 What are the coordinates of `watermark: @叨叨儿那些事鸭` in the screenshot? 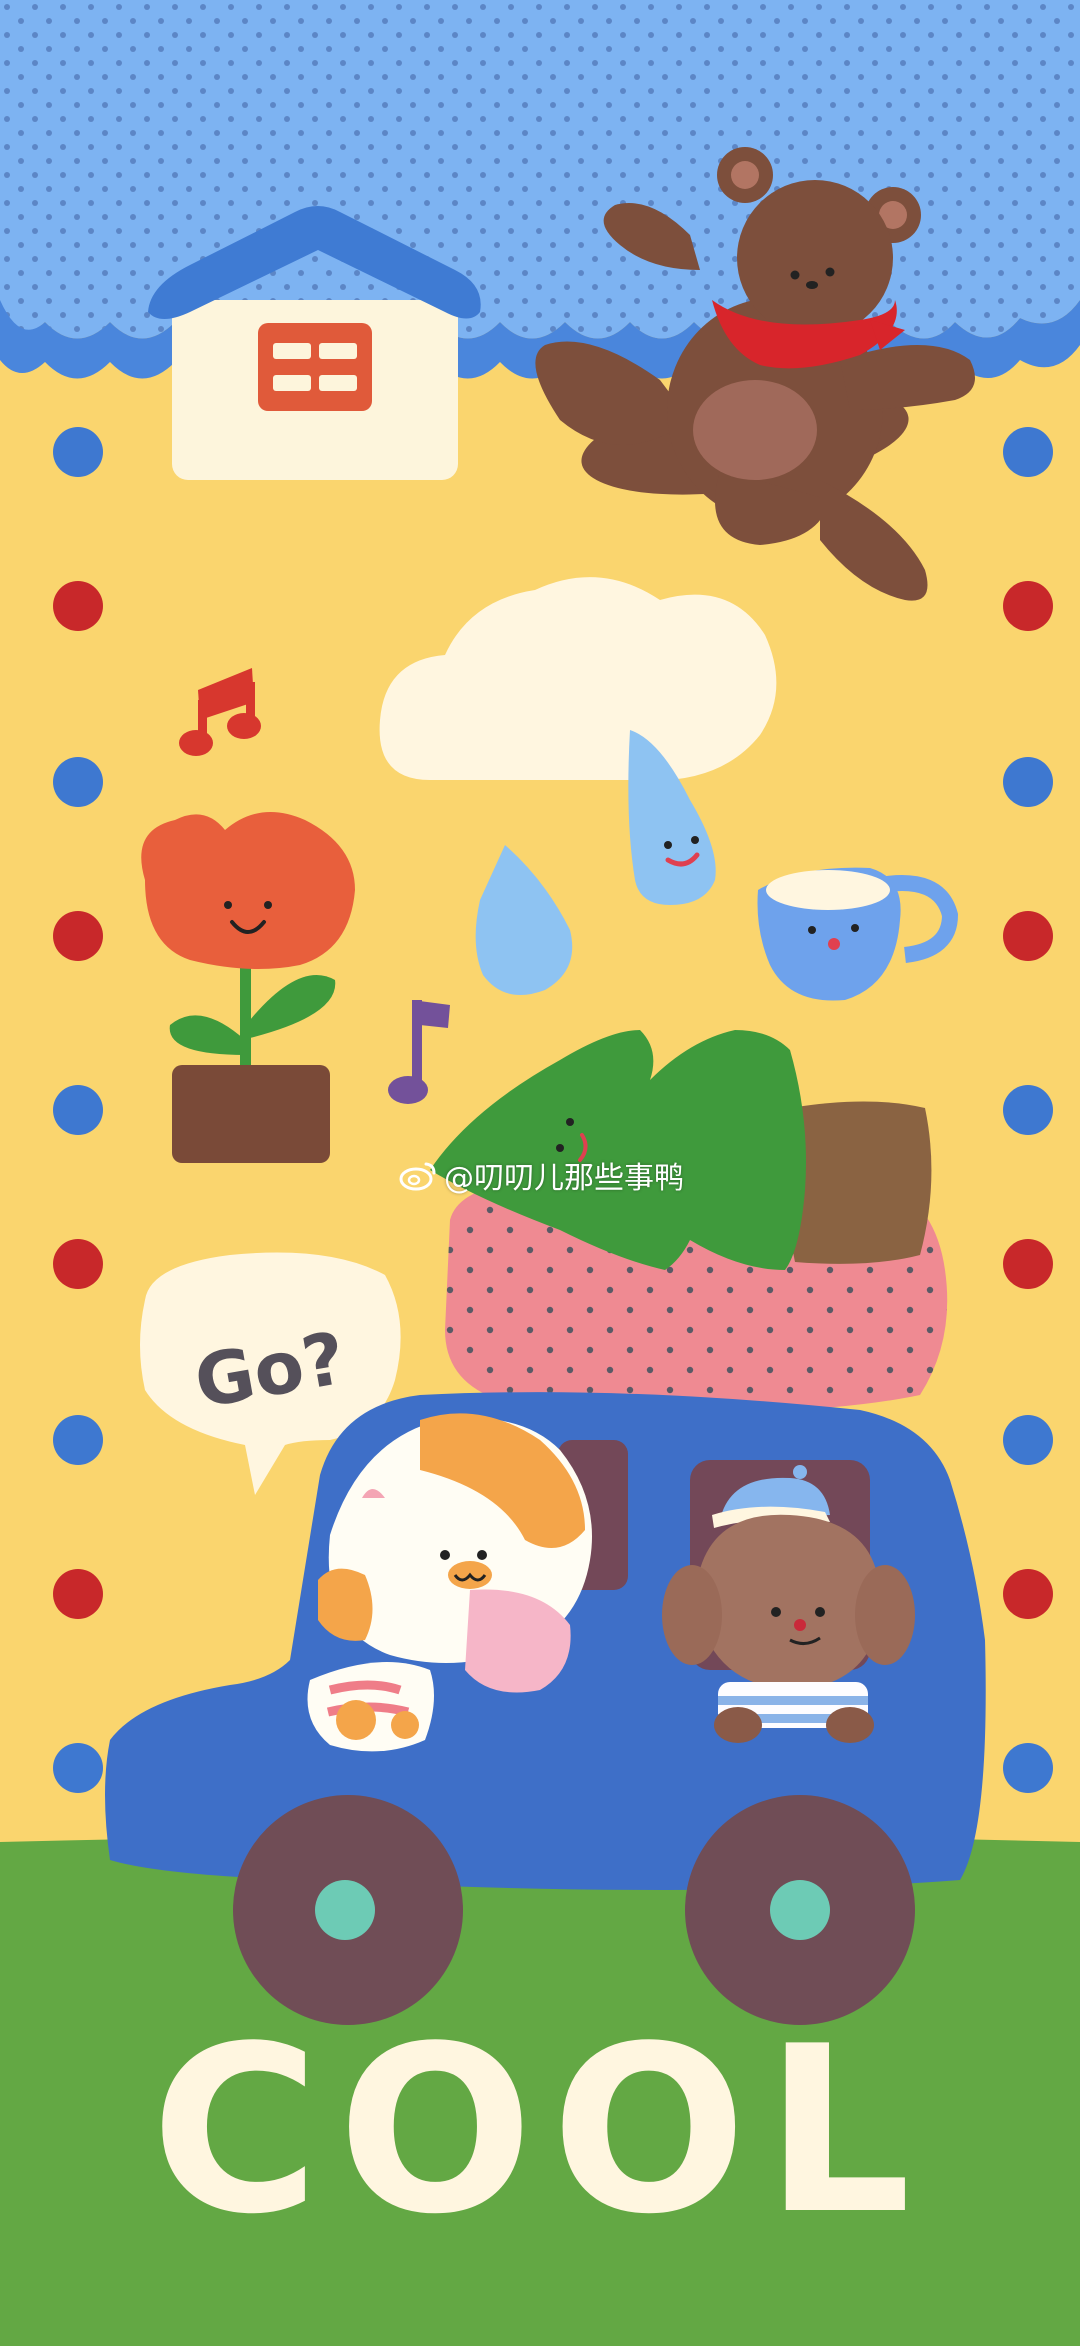 It's located at (541, 1175).